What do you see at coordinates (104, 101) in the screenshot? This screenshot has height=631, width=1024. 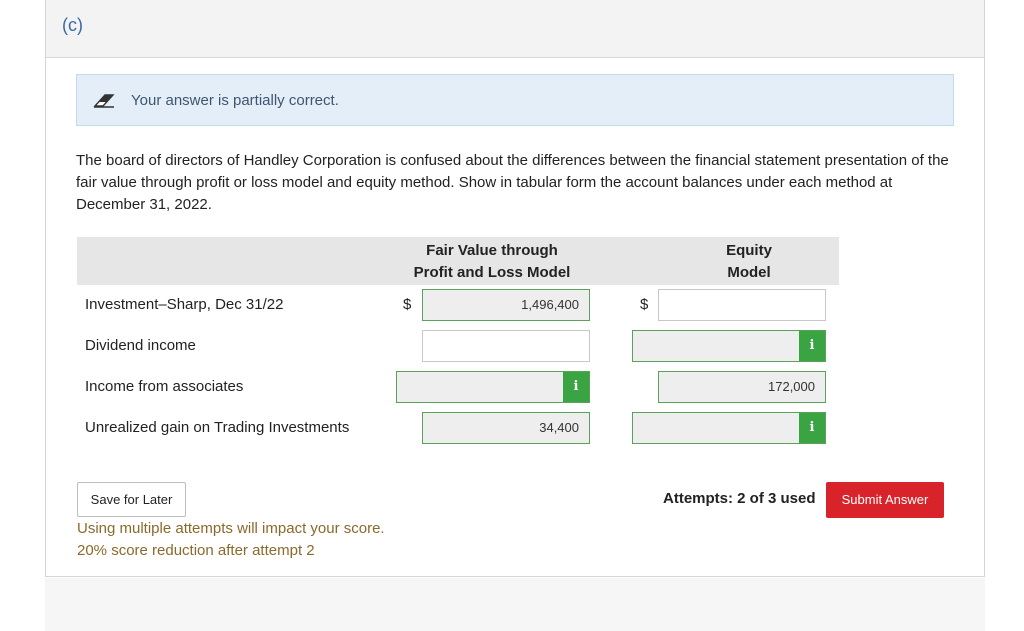 I see `pencil-eraser-icon` at bounding box center [104, 101].